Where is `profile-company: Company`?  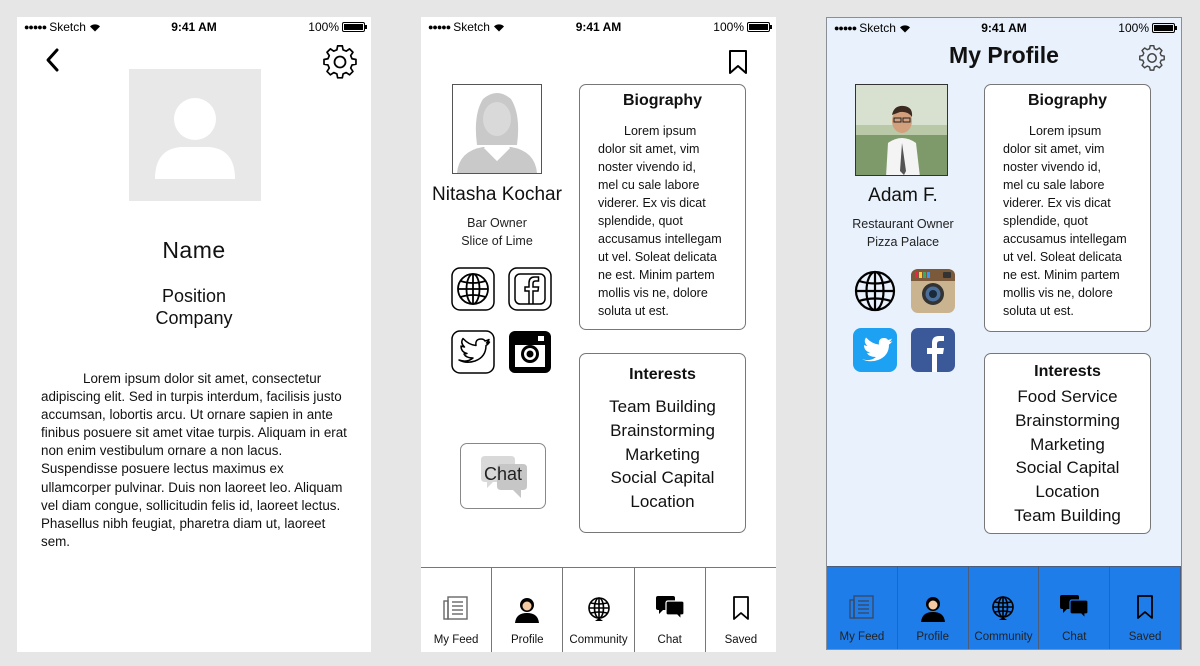
profile-company: Company is located at coordinates (194, 318).